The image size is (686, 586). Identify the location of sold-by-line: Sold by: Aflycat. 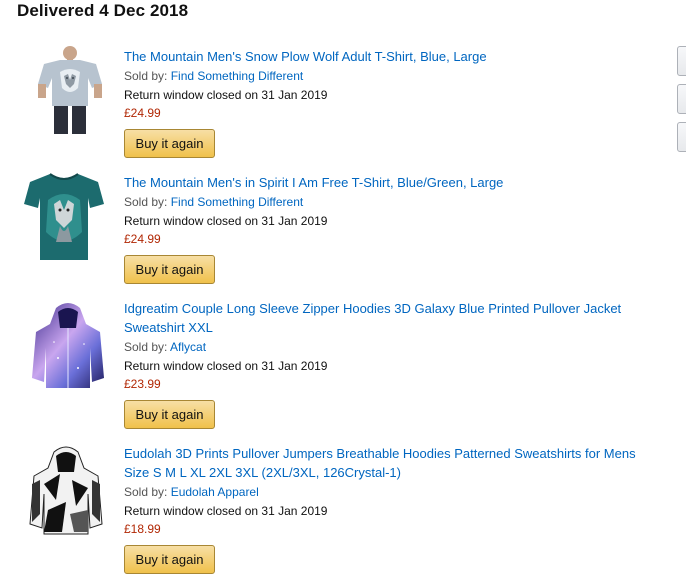
(165, 347).